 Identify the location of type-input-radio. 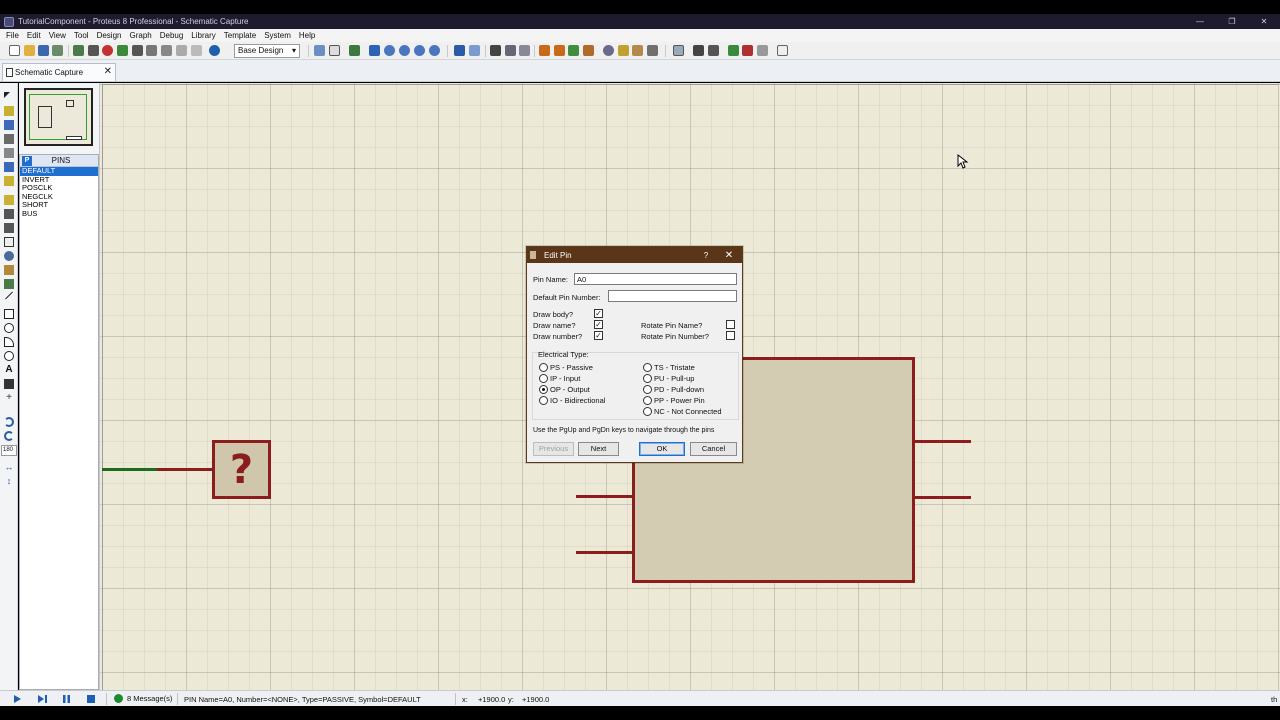
(543, 378).